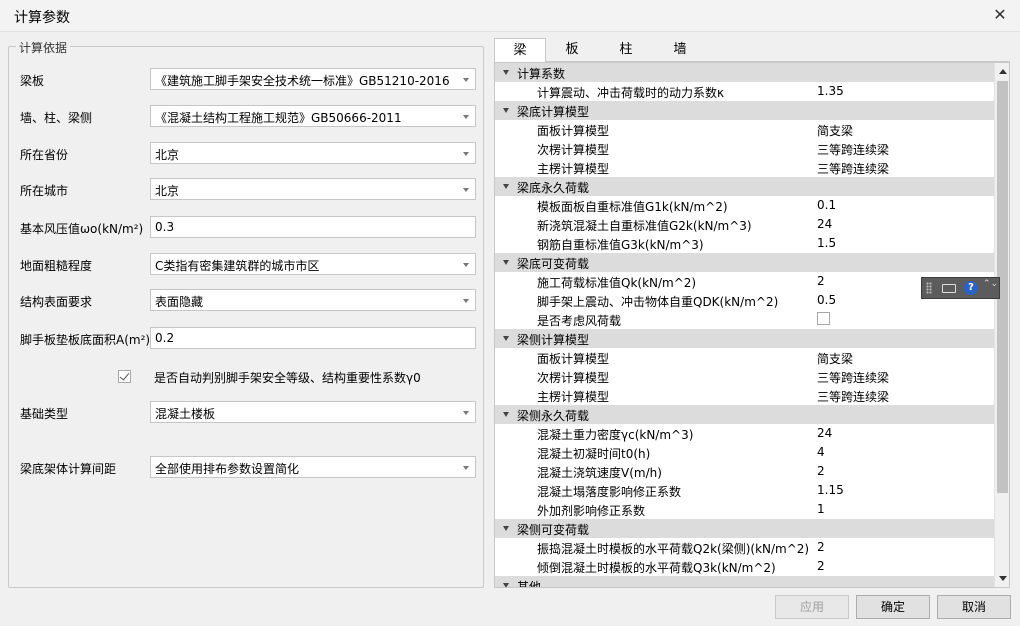 Image resolution: width=1020 pixels, height=626 pixels. What do you see at coordinates (893, 607) in the screenshot?
I see `ok-button: 确定` at bounding box center [893, 607].